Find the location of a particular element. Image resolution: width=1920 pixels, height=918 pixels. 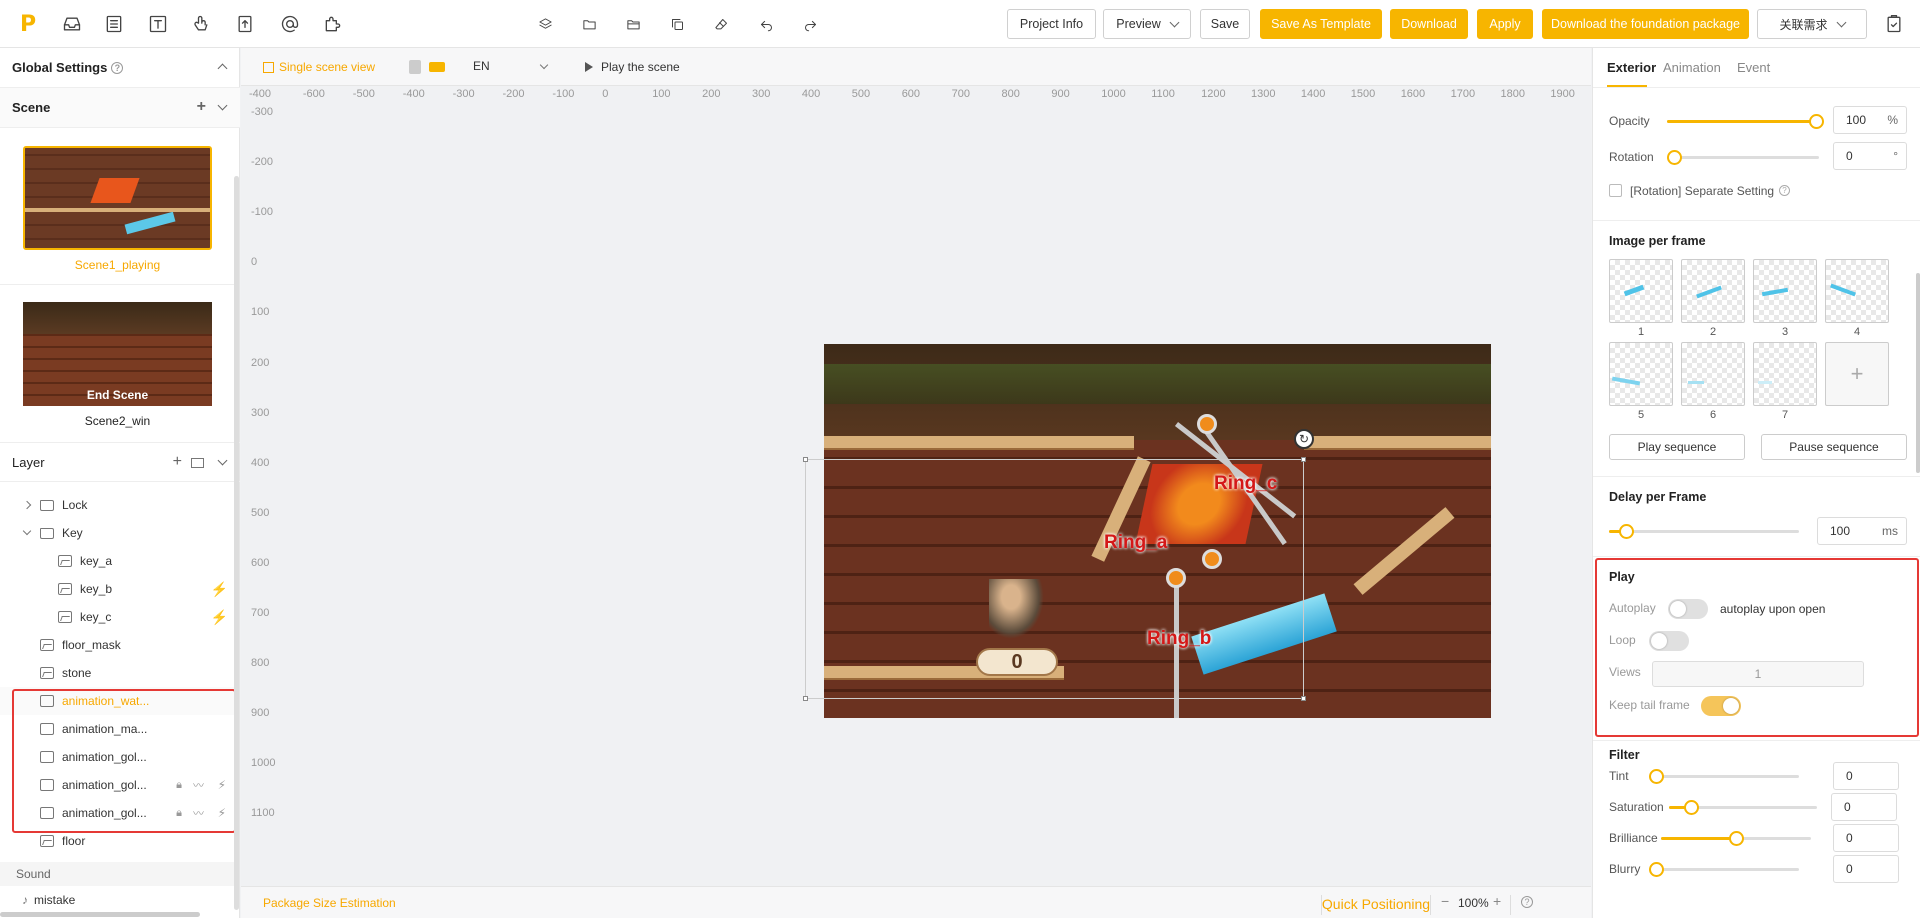

copy-icon is located at coordinates (677, 24).